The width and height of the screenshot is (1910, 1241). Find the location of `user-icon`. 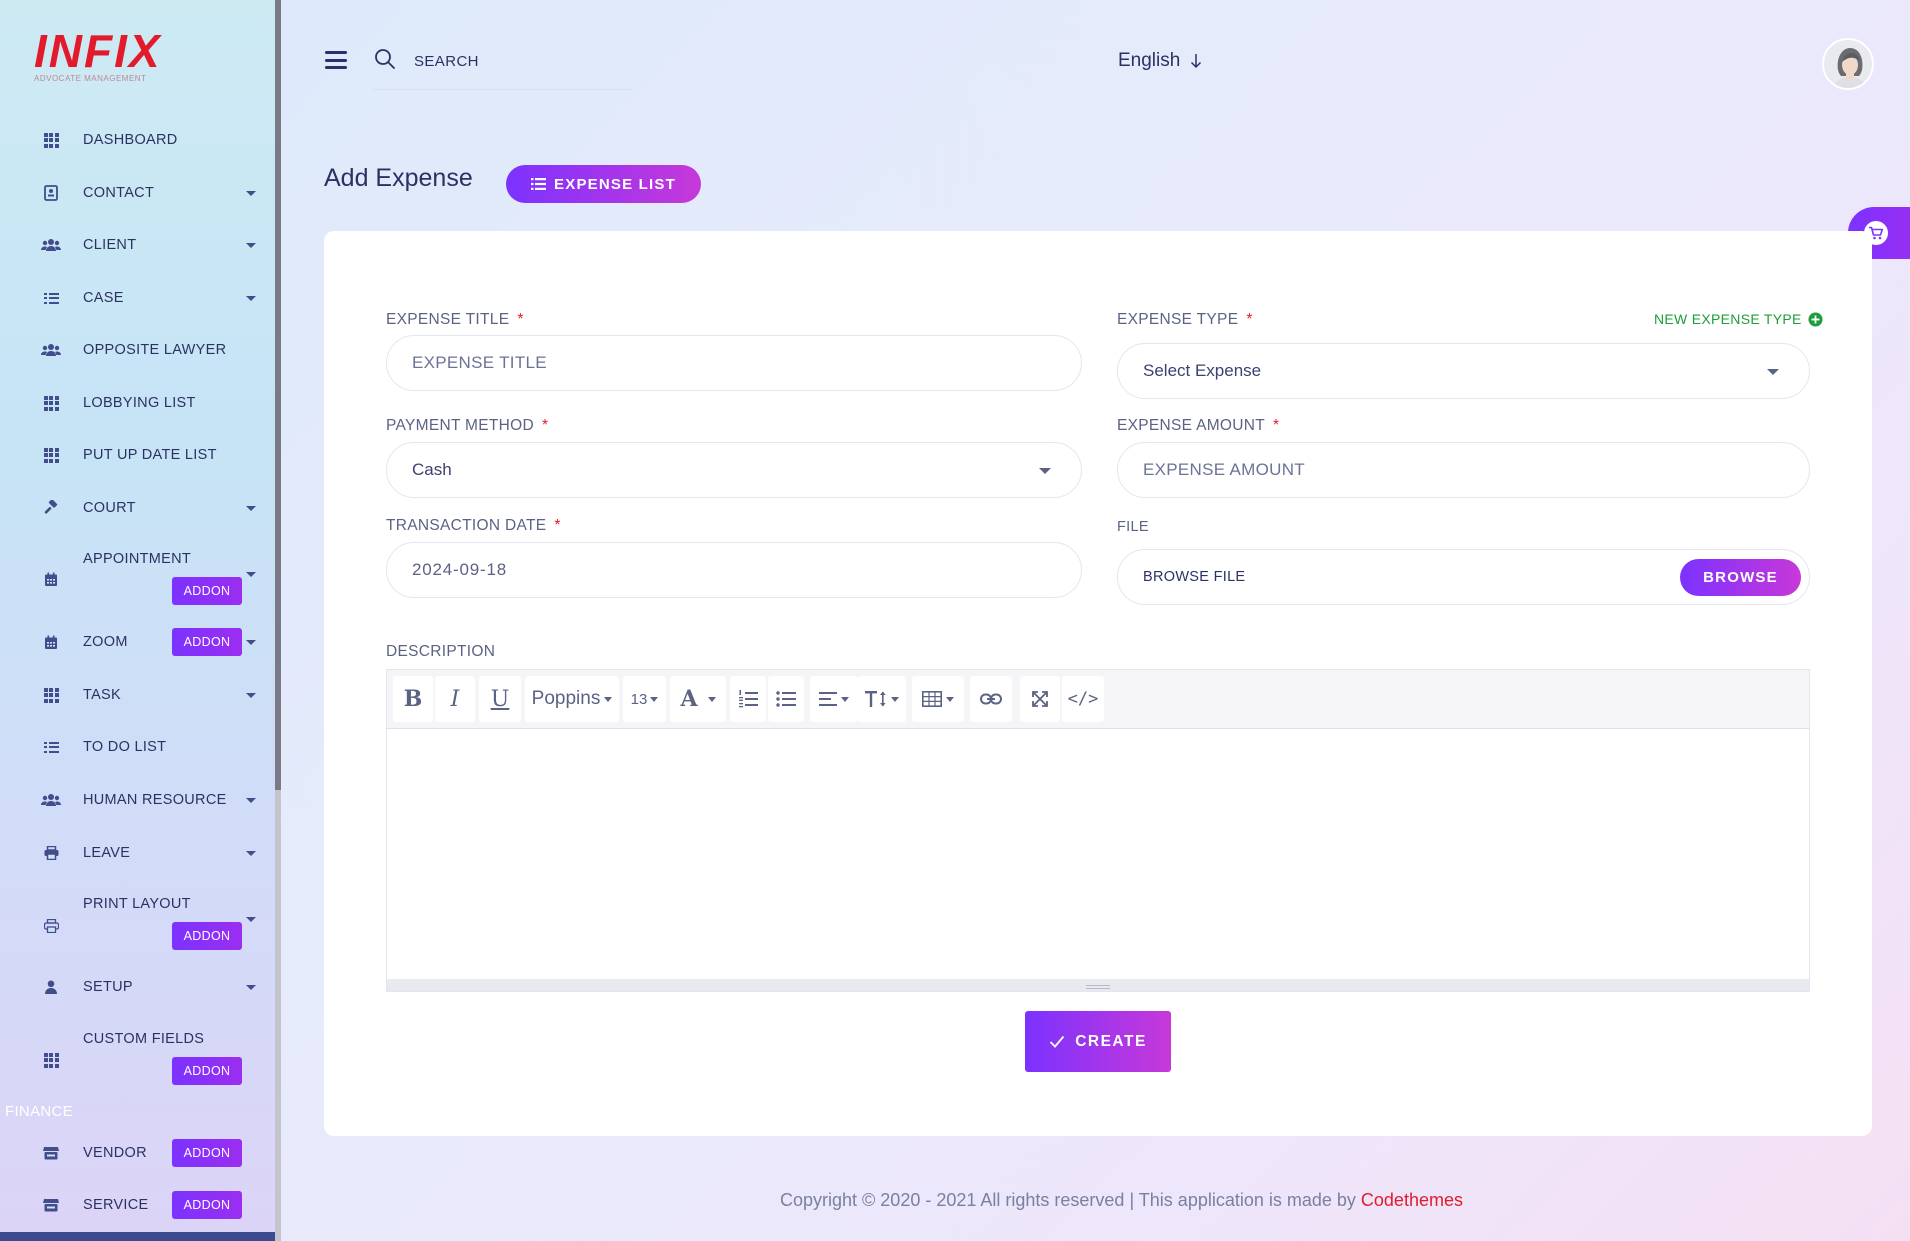

user-icon is located at coordinates (51, 987).